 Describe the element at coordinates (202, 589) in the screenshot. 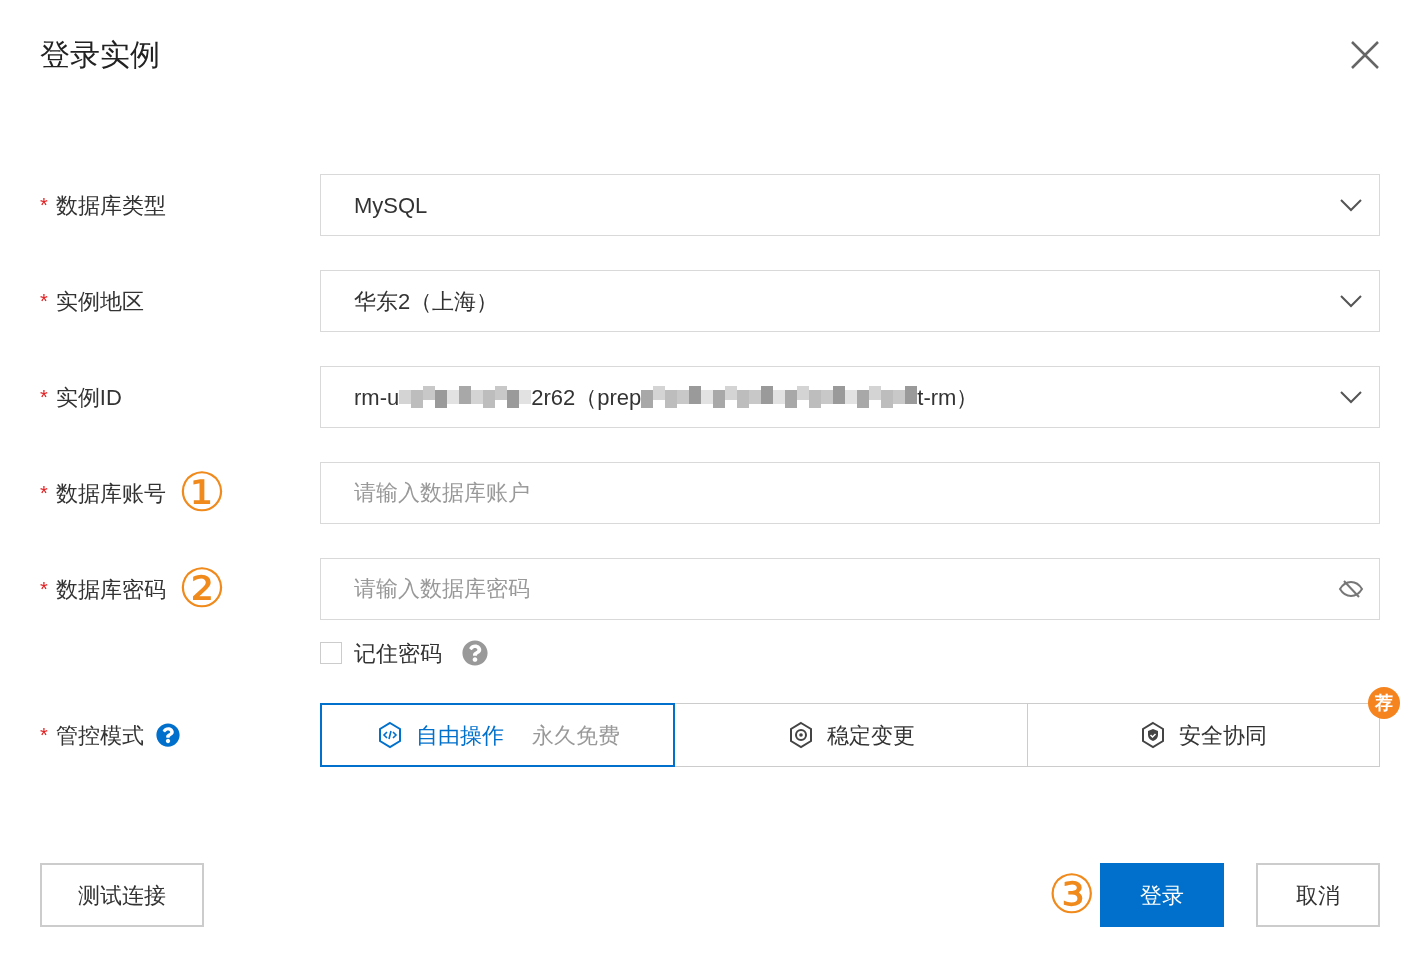

I see `step-number: ②` at that location.